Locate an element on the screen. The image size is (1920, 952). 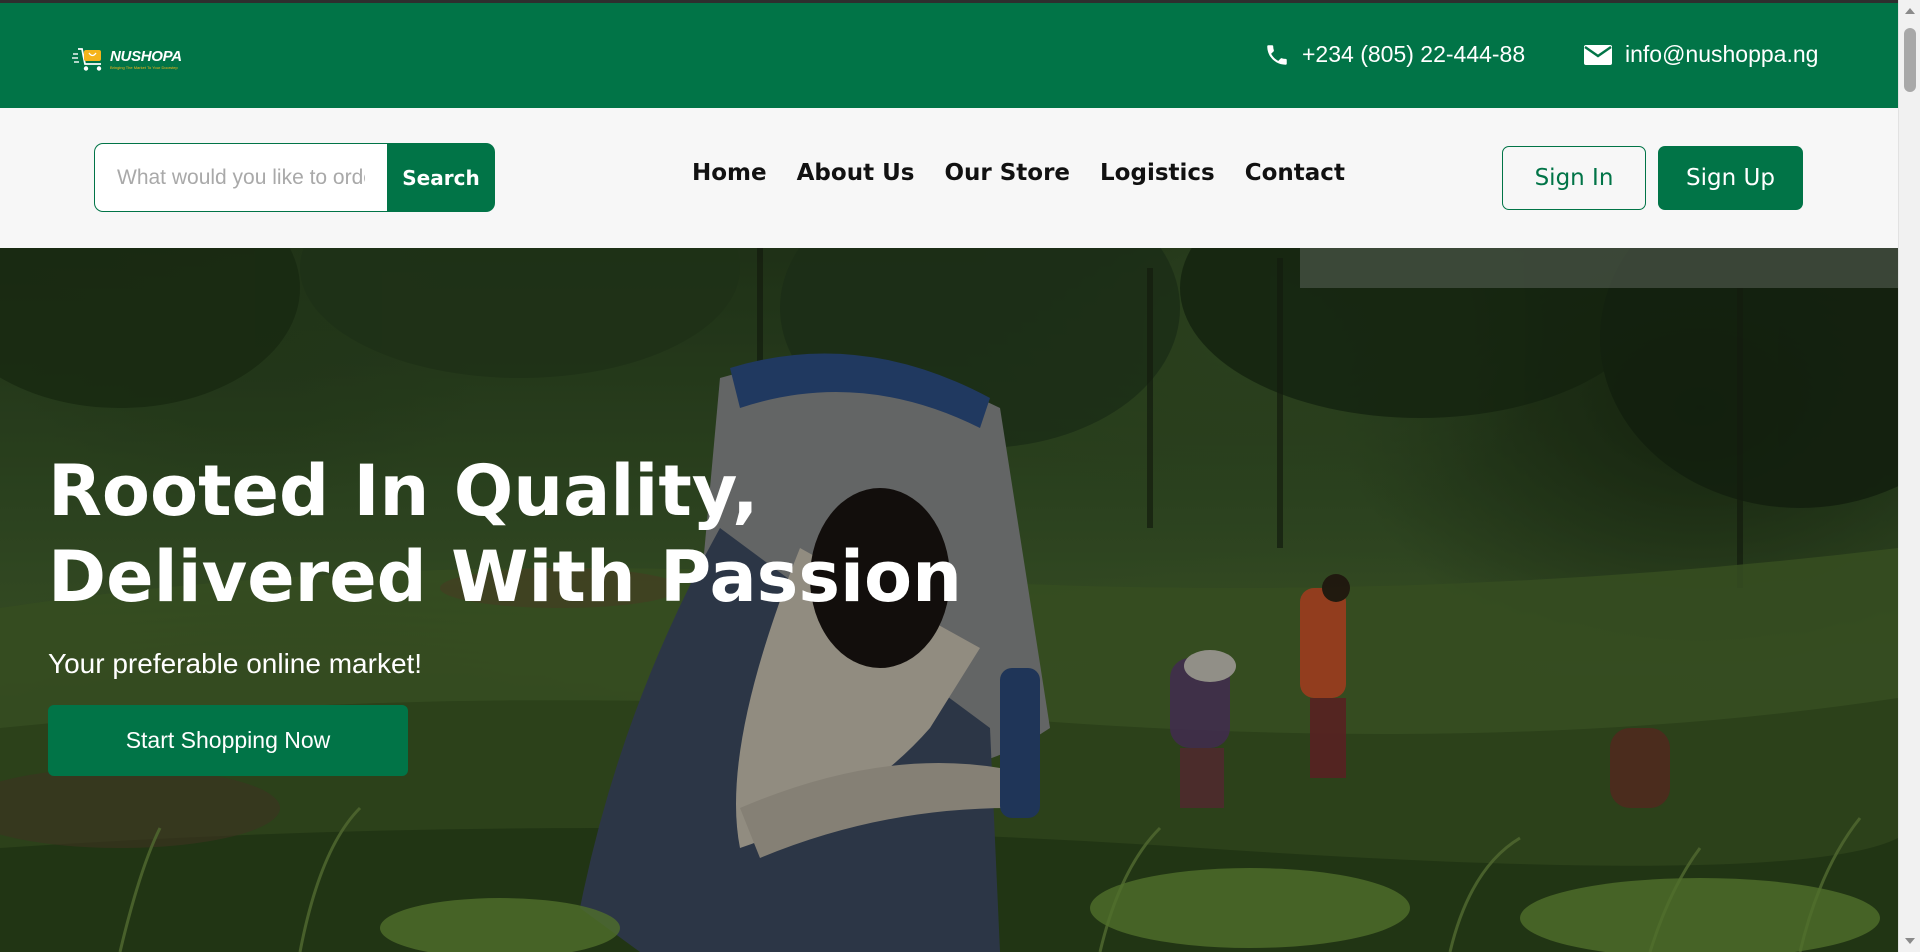
scroll-down-arrow-icon is located at coordinates (1910, 941).